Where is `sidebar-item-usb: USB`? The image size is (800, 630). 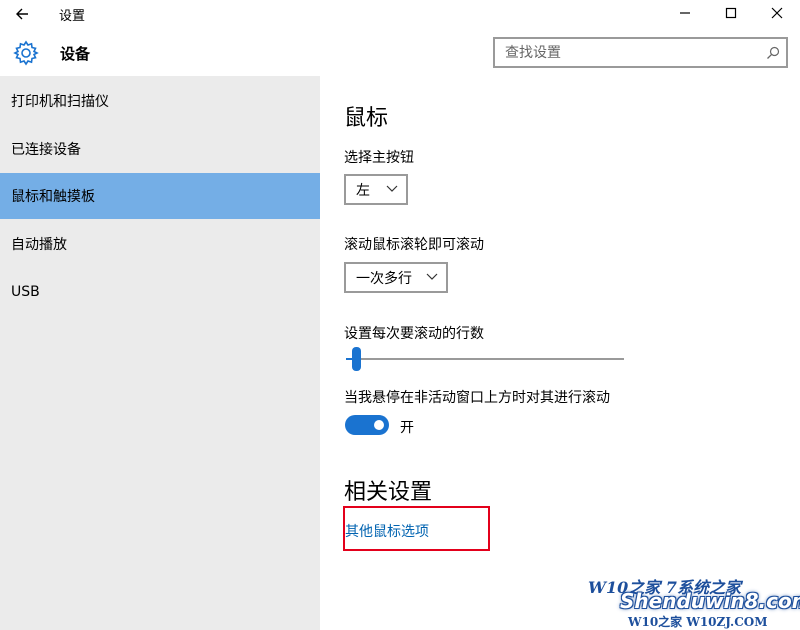
sidebar-item-usb: USB is located at coordinates (160, 292).